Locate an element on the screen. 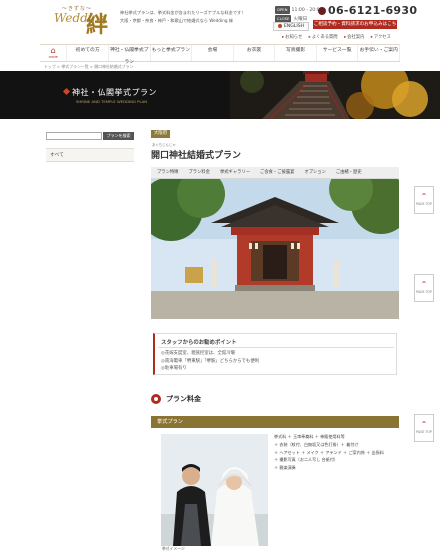 This screenshot has height=560, width=440. globe-icon is located at coordinates (279, 25).